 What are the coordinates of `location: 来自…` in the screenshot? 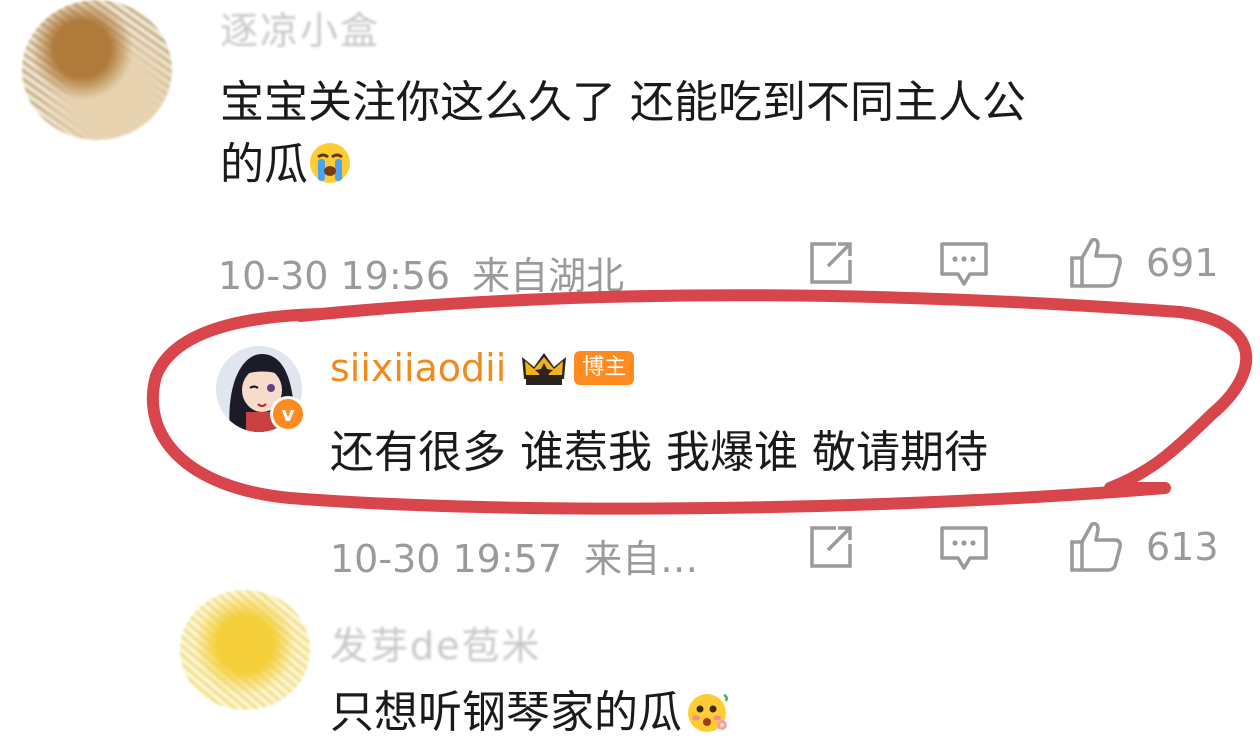 It's located at (641, 559).